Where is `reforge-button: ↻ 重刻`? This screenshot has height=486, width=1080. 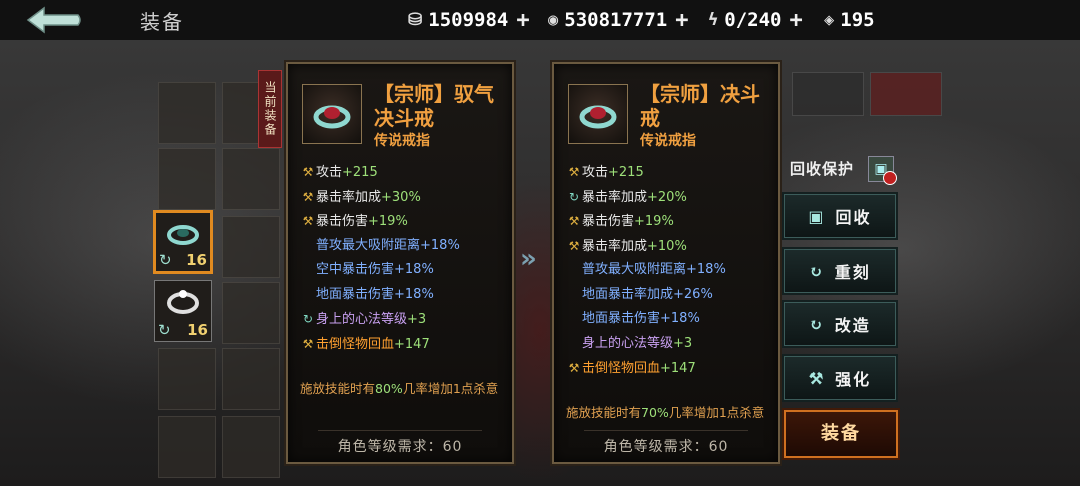
reforge-button: ↻ 重刻 is located at coordinates (840, 271).